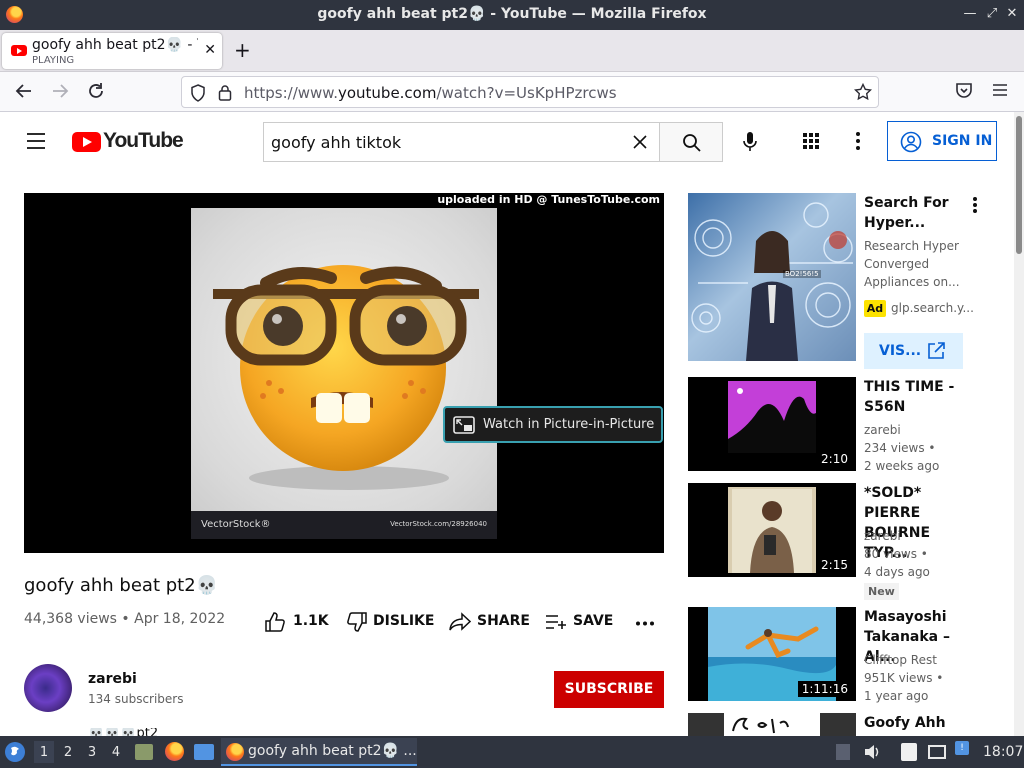 The height and width of the screenshot is (768, 1024). I want to click on youtube-favicon-icon, so click(19, 50).